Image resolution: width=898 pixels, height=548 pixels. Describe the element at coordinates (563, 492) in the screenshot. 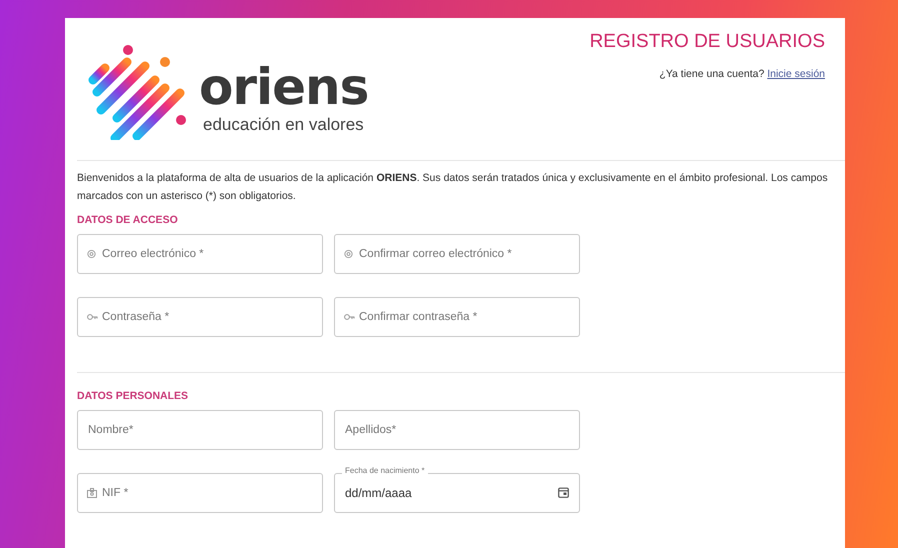

I see `calendar-icon` at that location.